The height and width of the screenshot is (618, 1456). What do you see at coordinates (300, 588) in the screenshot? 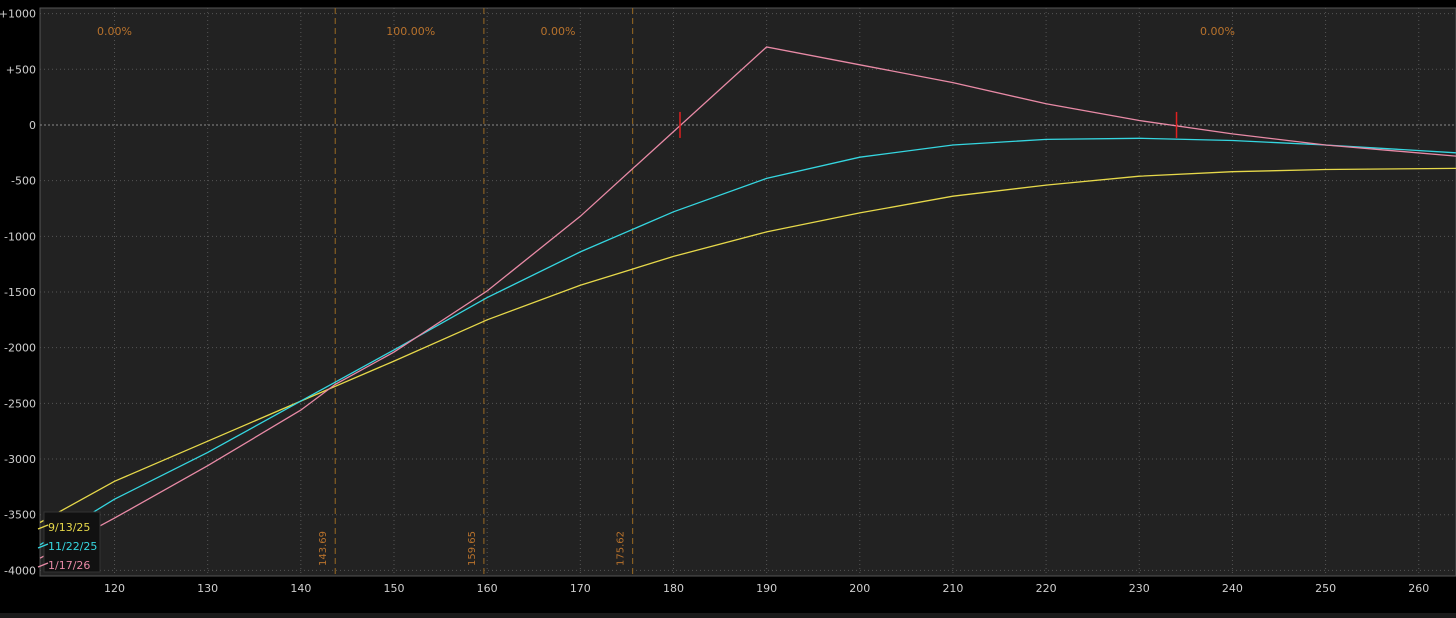
I see `x-tick-label: 140` at bounding box center [300, 588].